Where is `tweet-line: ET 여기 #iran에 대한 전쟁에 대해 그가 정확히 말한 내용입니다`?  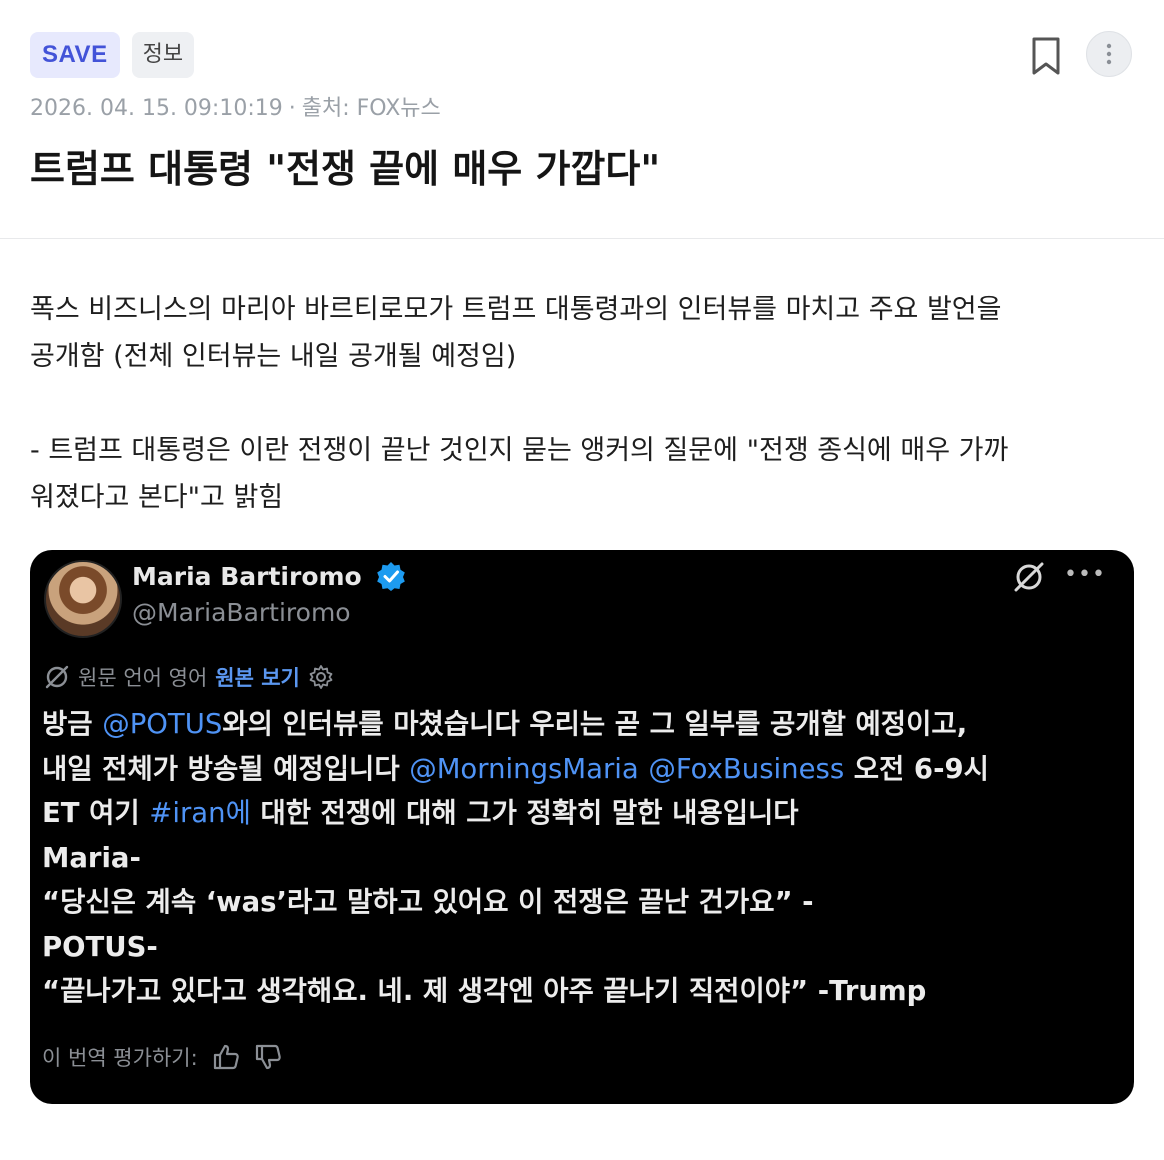
tweet-line: ET 여기 #iran에 대한 전쟁에 대해 그가 정확히 말한 내용입니다 is located at coordinates (582, 813).